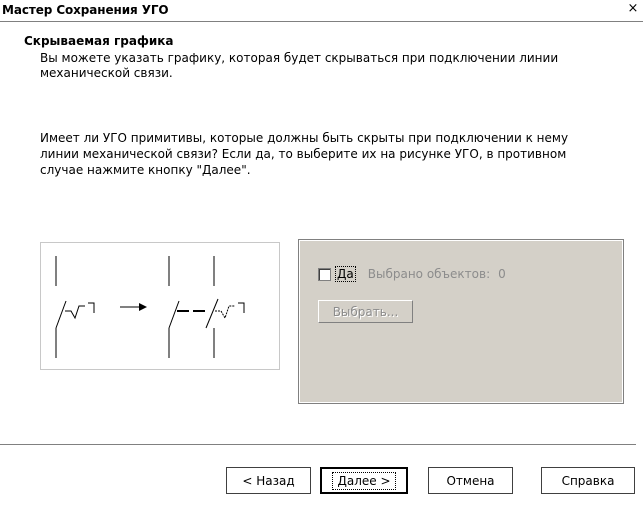  What do you see at coordinates (150, 307) in the screenshot?
I see `switch-symbol-diagram` at bounding box center [150, 307].